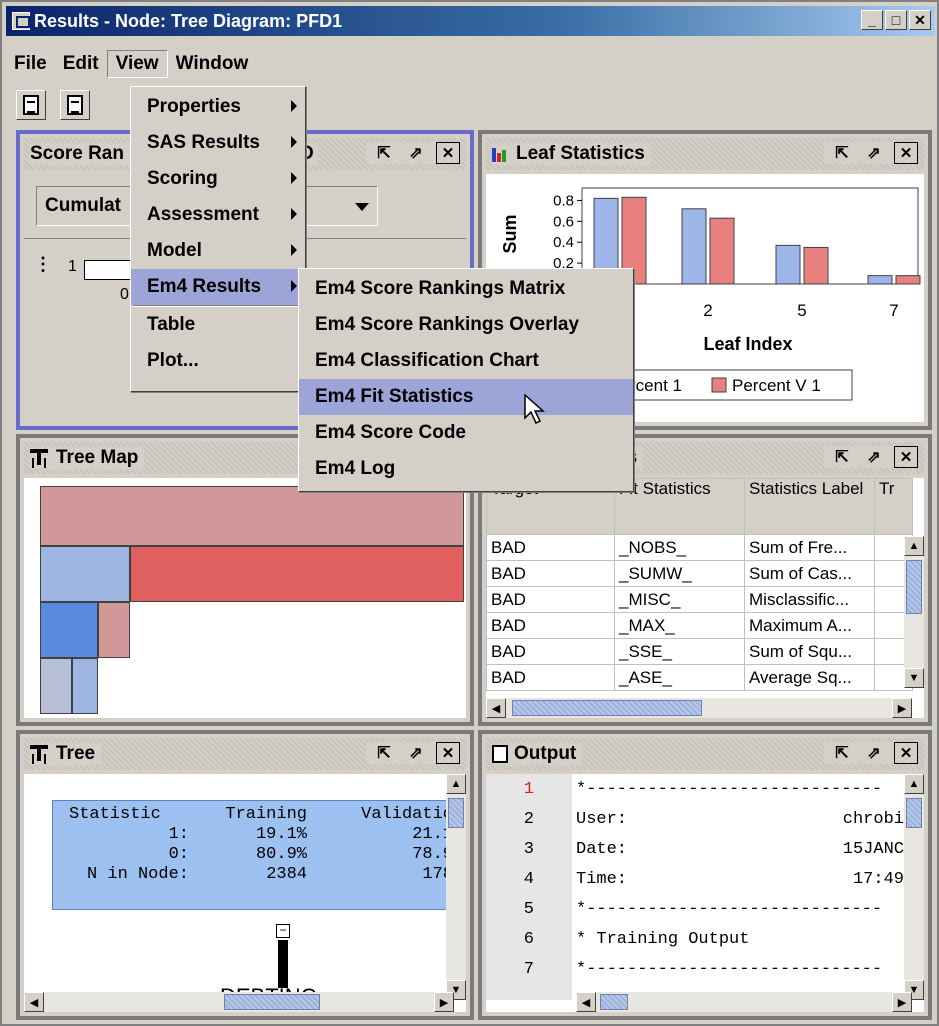 Image resolution: width=939 pixels, height=1026 pixels. Describe the element at coordinates (218, 179) in the screenshot. I see `menu-item-scoring: Scoring` at that location.